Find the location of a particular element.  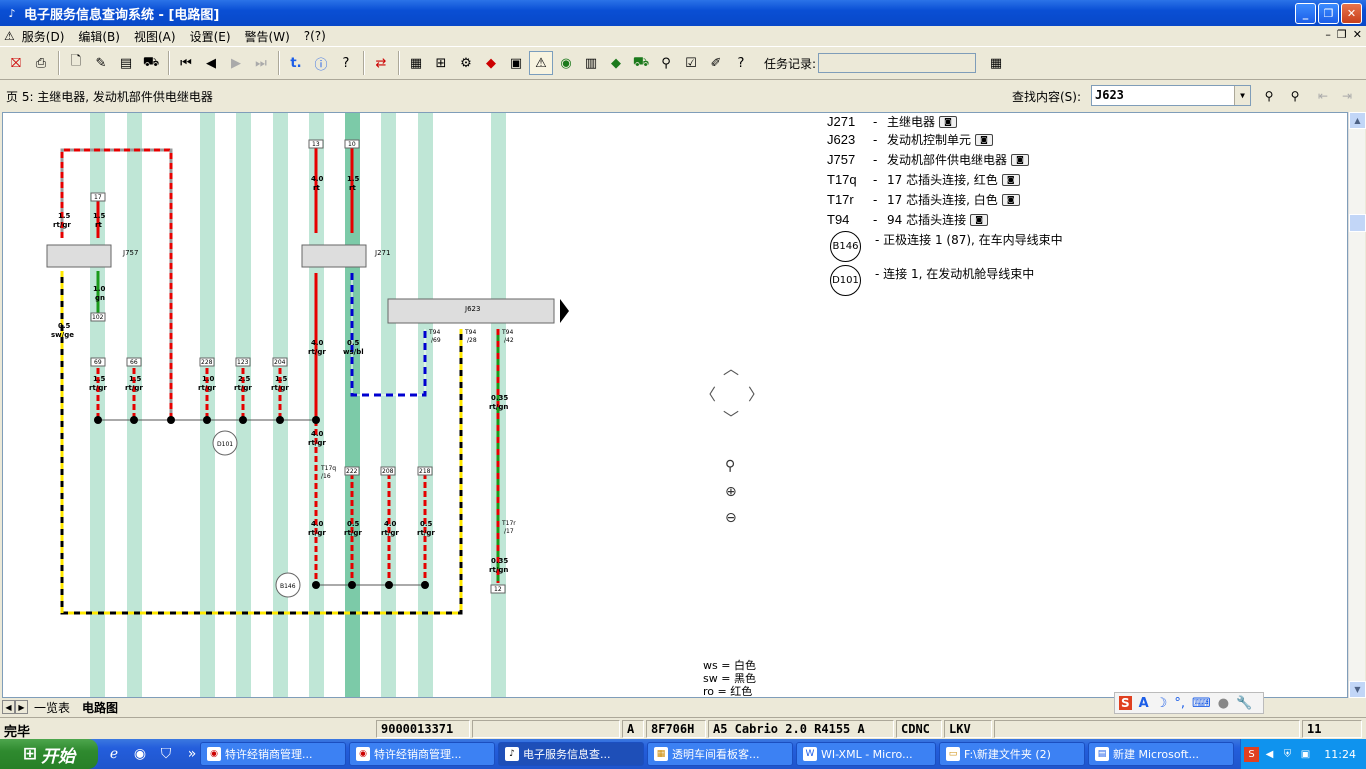

document-list-icon: ▤ is located at coordinates (126, 63).